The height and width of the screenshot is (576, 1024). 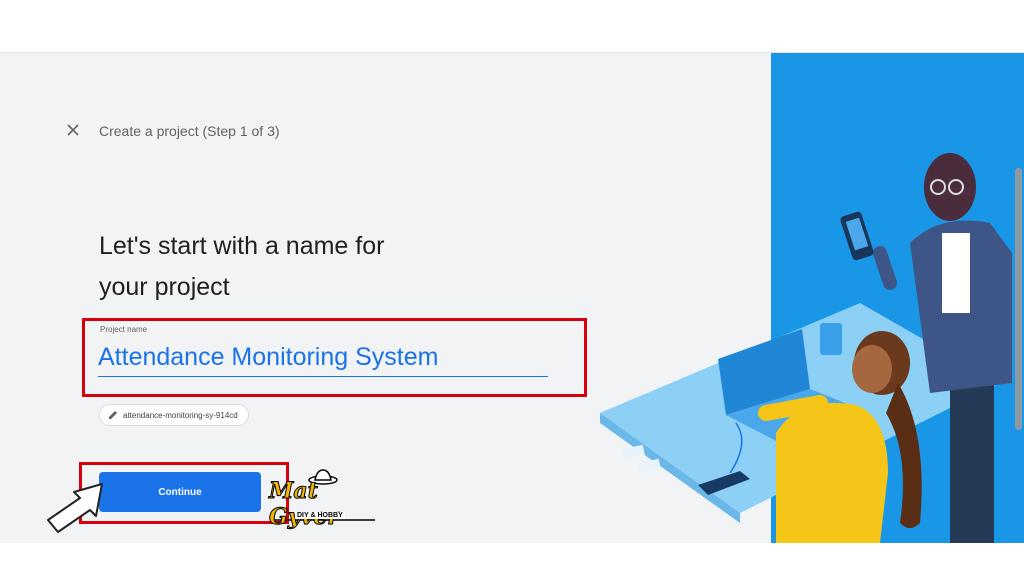 I want to click on heading-line-1: Let's start with a name for, so click(x=242, y=246).